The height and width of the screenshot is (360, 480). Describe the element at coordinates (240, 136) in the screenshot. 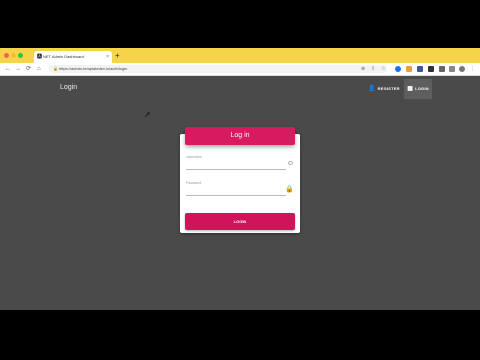

I see `login-card-header: Log in` at that location.